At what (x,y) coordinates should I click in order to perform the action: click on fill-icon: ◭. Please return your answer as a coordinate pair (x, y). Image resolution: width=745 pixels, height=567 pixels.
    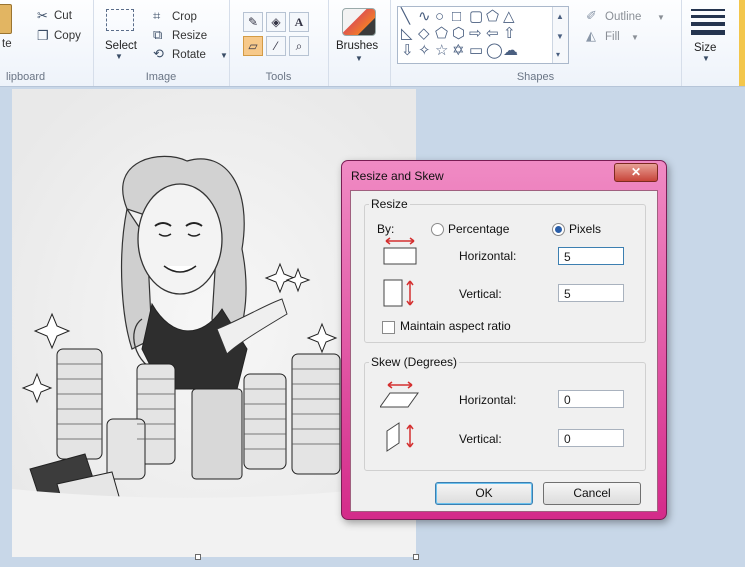
    Looking at the image, I should click on (591, 35).